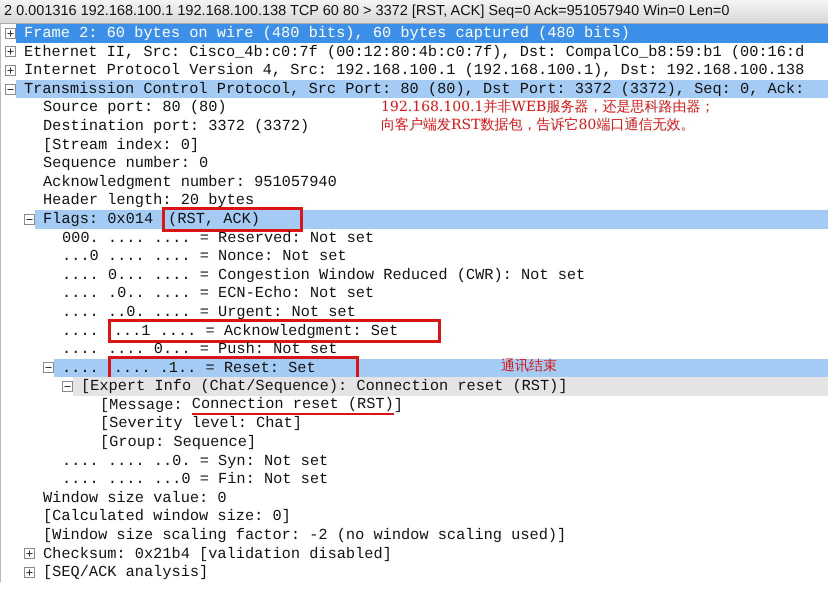 The width and height of the screenshot is (828, 590). I want to click on row-text: [Severity level: Chat], so click(201, 424).